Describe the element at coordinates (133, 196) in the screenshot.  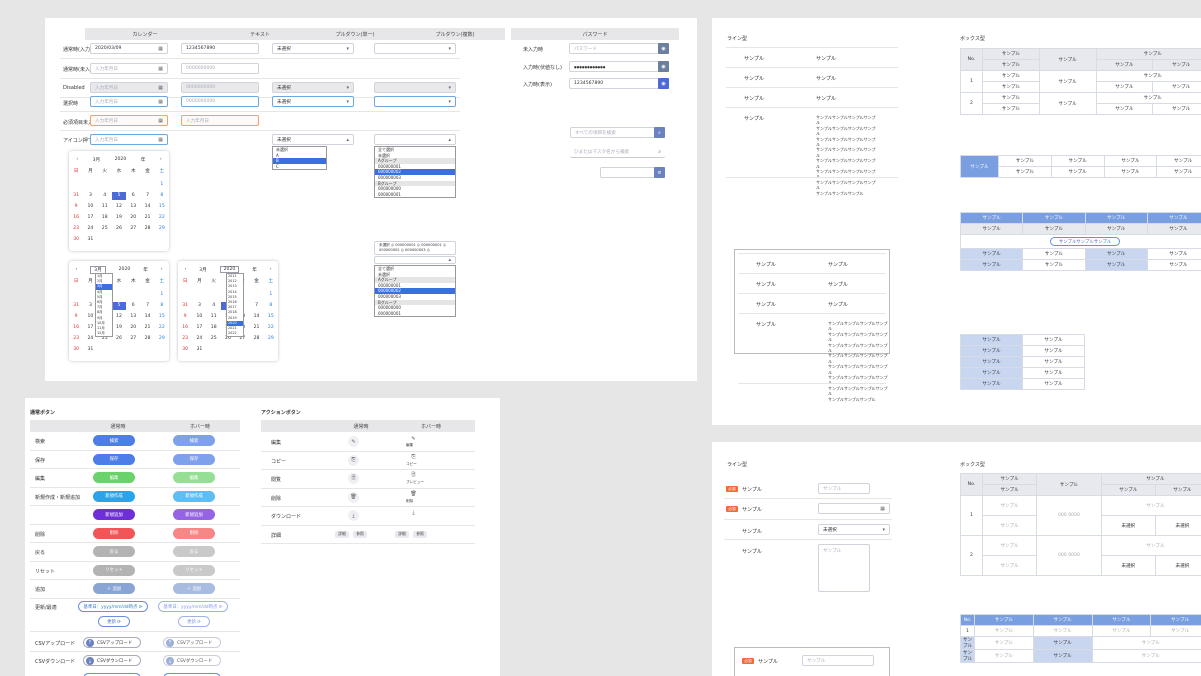
I see `day-cell: 6` at that location.